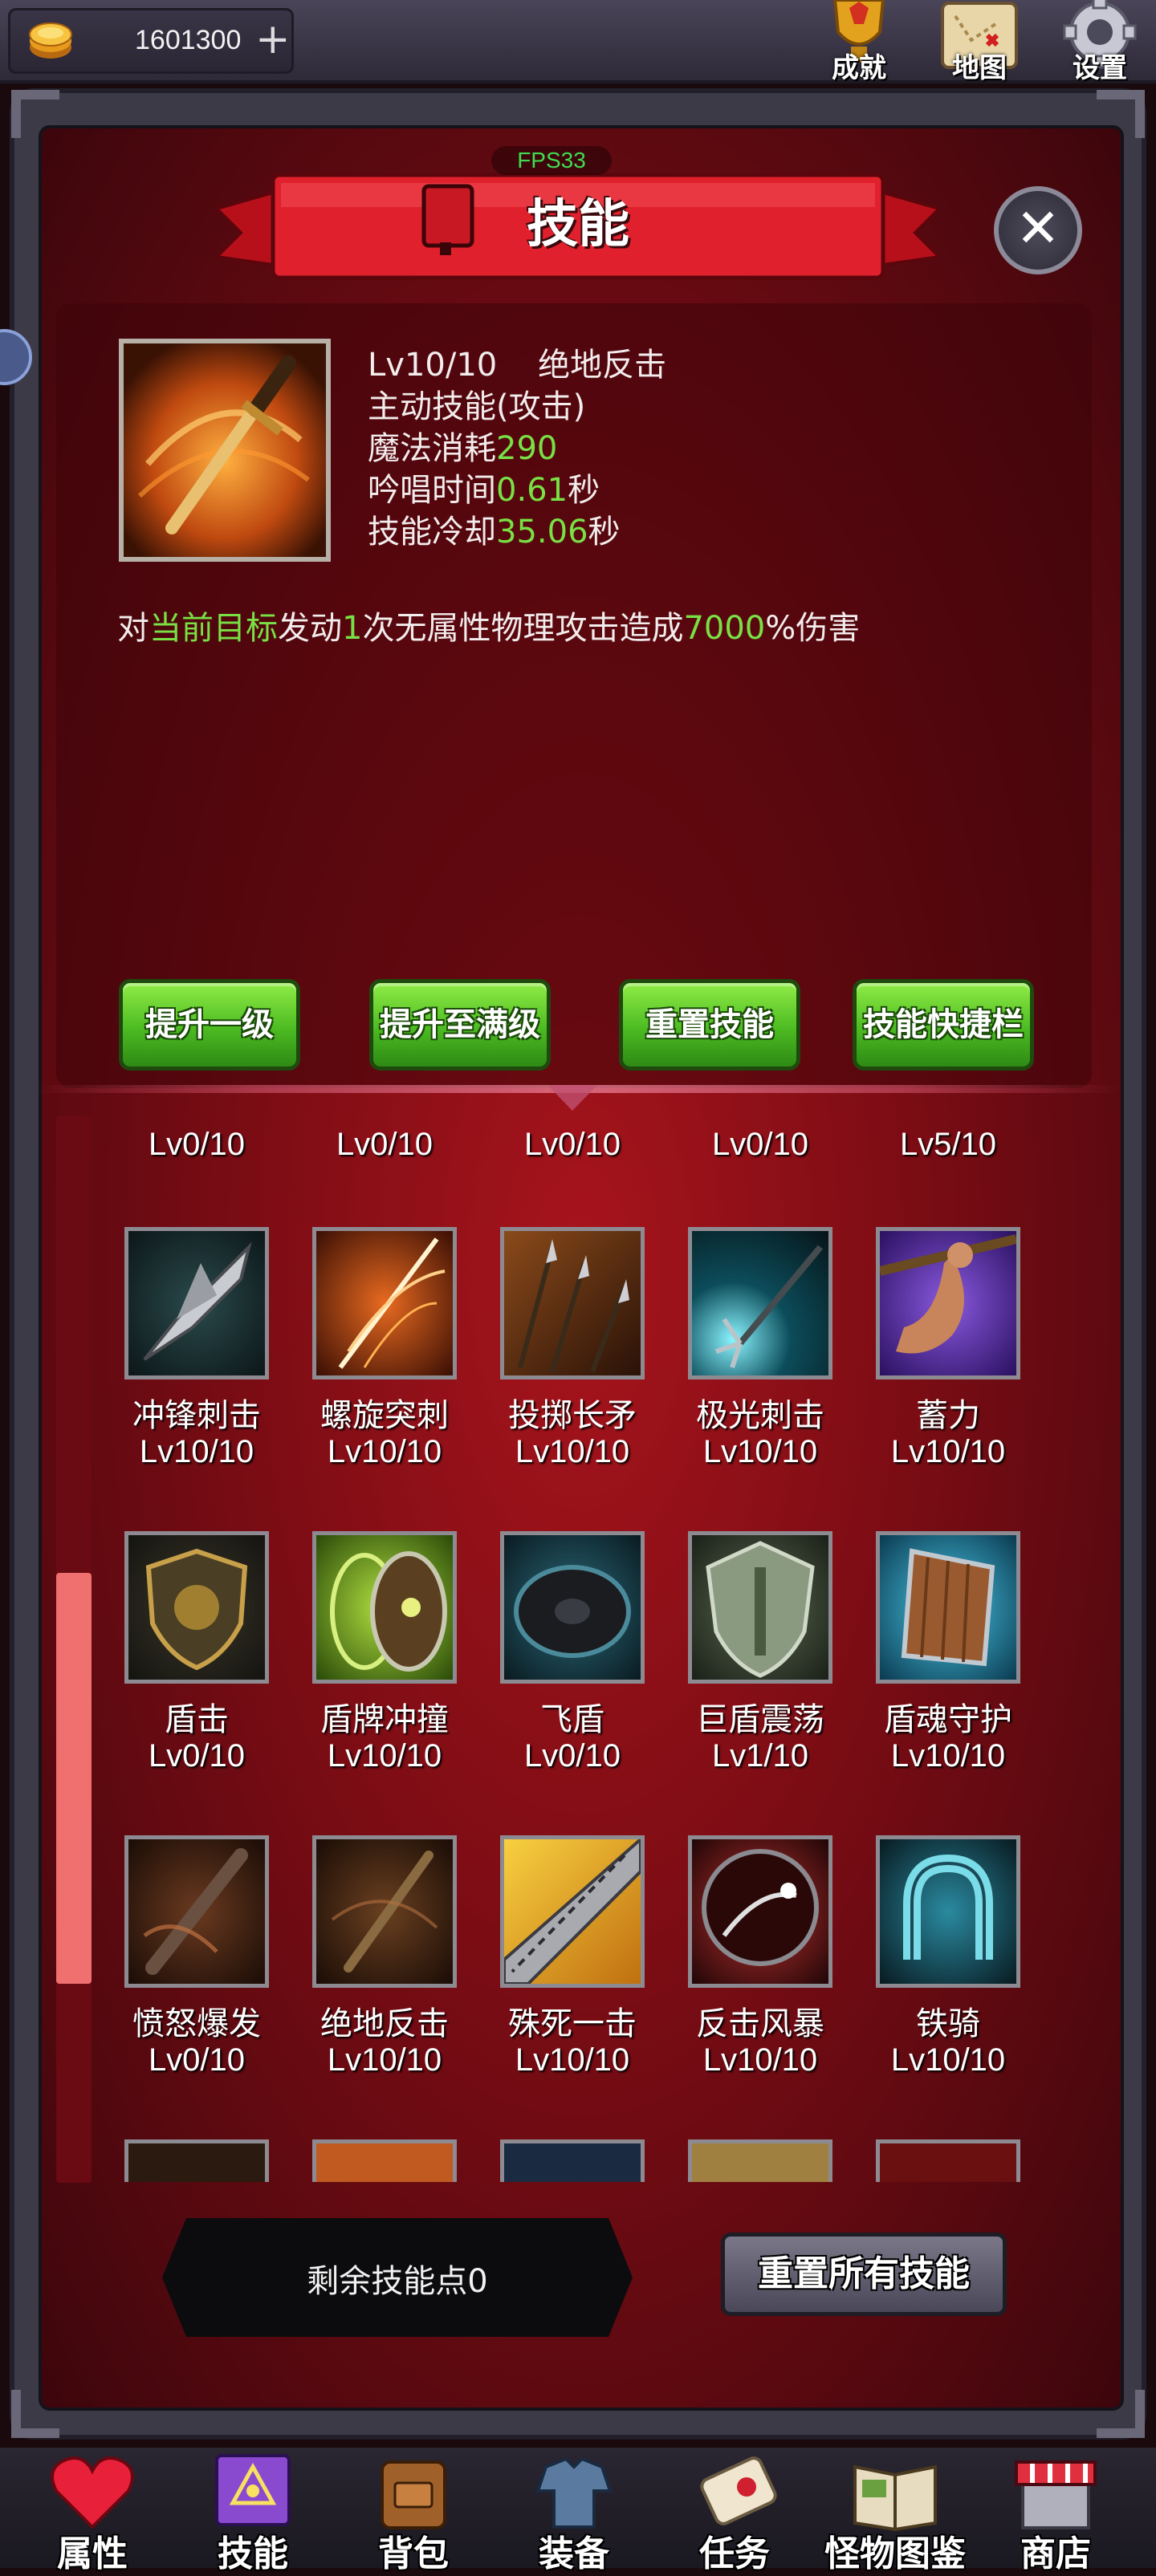 This screenshot has height=2576, width=1156. I want to click on cooldown-unit: 秒, so click(604, 533).